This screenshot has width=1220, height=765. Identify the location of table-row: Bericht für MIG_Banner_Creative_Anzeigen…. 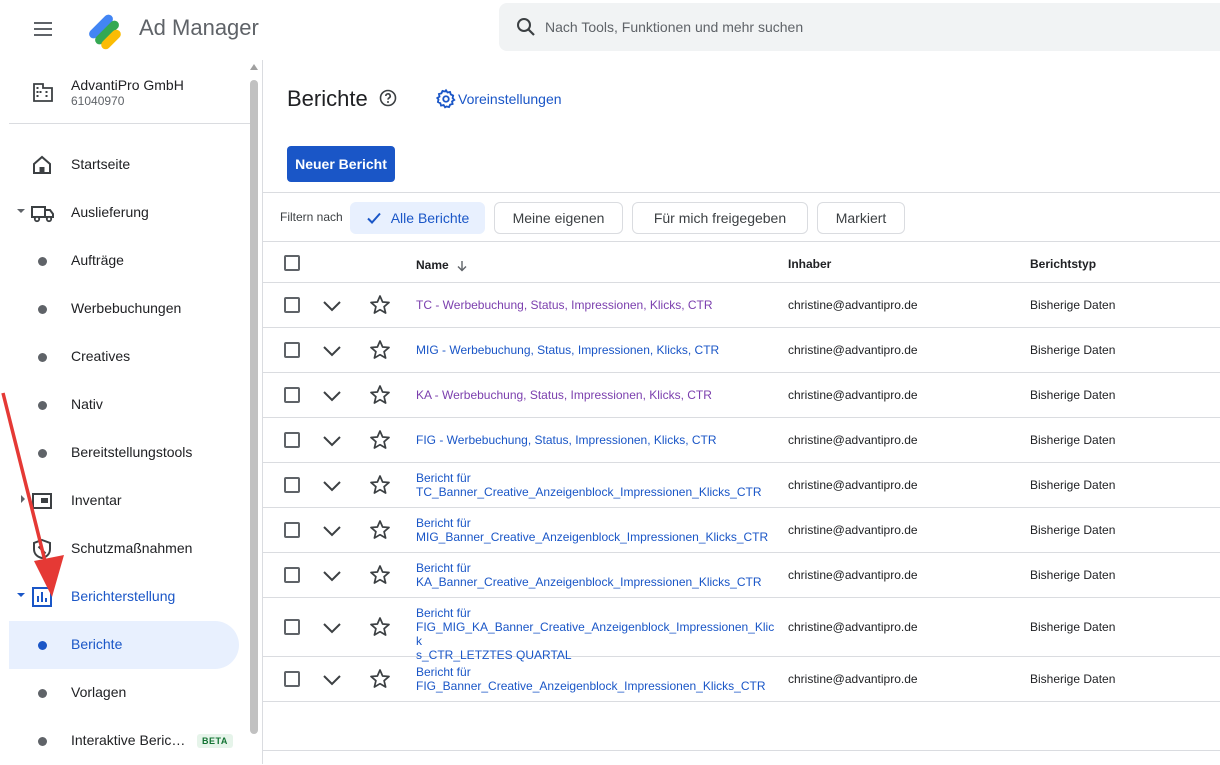
(741, 530).